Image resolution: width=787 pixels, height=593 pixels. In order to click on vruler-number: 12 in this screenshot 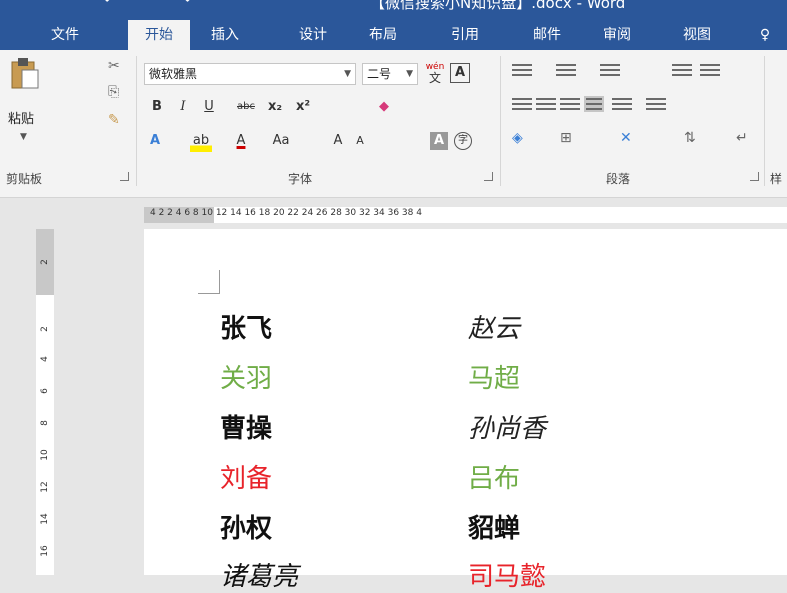, I will do `click(45, 487)`.